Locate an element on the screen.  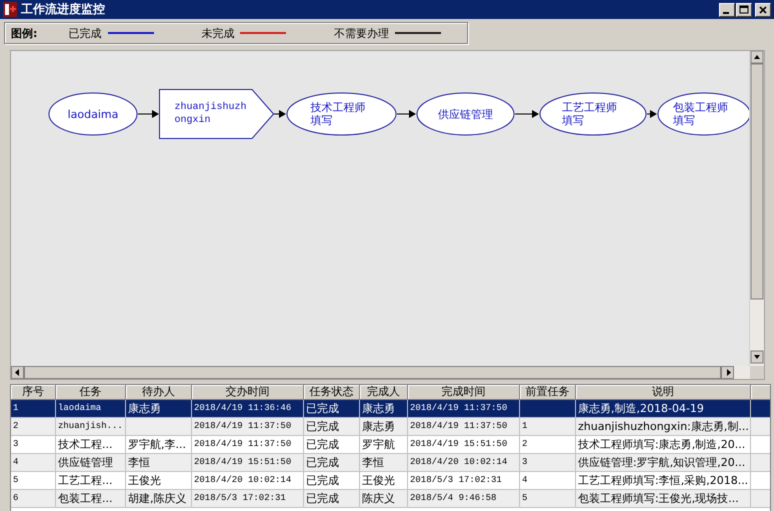
table-cell: 2018/4/20 10:02:14 is located at coordinates (464, 463).